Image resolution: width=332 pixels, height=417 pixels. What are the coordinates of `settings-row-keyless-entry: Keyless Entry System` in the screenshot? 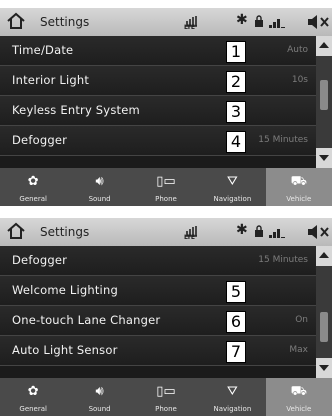 It's located at (158, 111).